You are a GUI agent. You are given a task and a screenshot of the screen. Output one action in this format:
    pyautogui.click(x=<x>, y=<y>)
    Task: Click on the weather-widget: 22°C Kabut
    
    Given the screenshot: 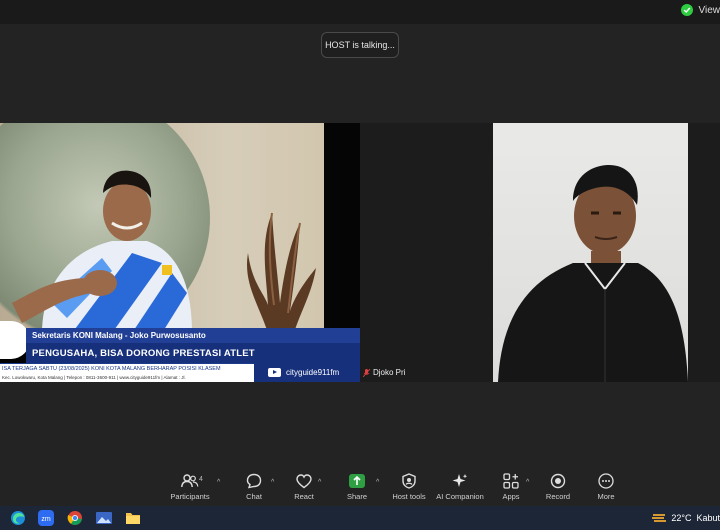 What is the action you would take?
    pyautogui.click(x=686, y=518)
    